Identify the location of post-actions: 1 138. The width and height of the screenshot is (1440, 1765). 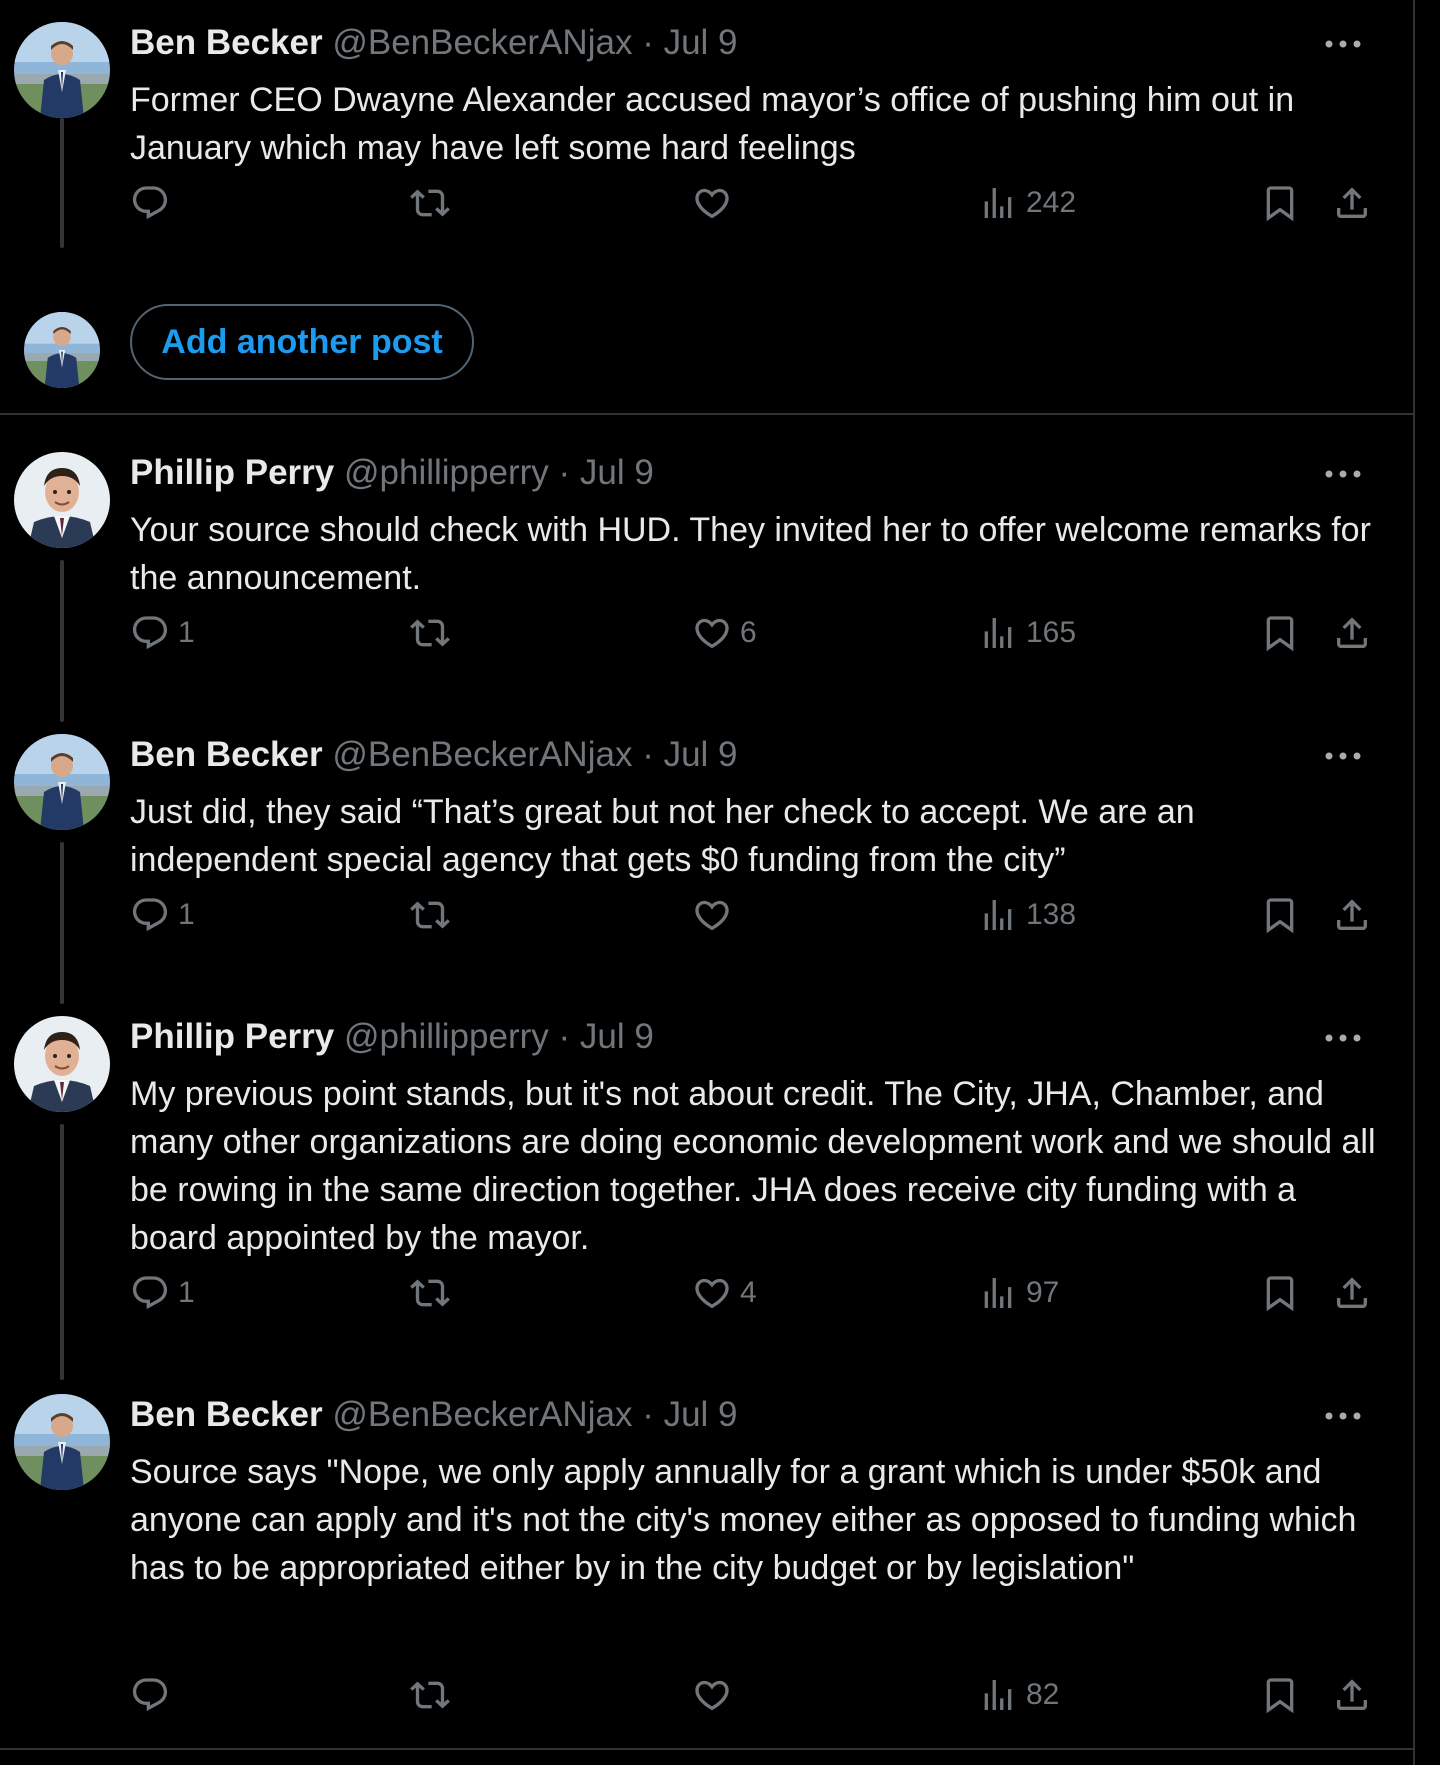
(755, 915).